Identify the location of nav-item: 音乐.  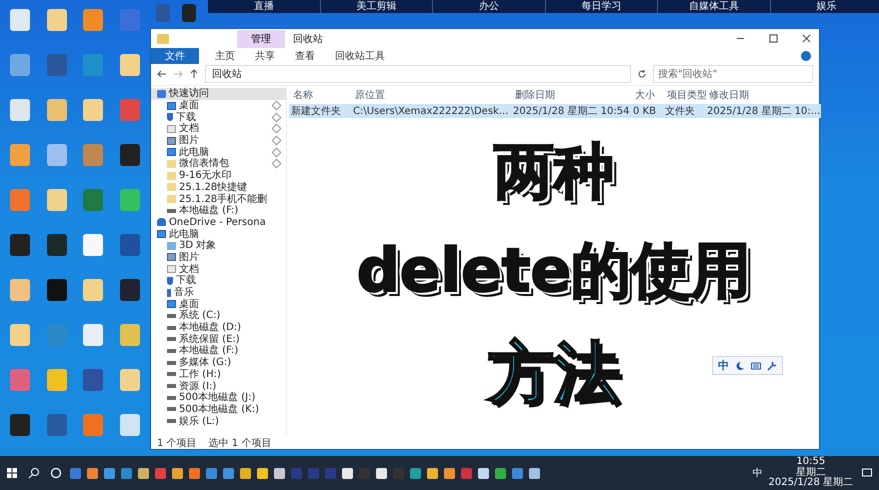
(218, 292).